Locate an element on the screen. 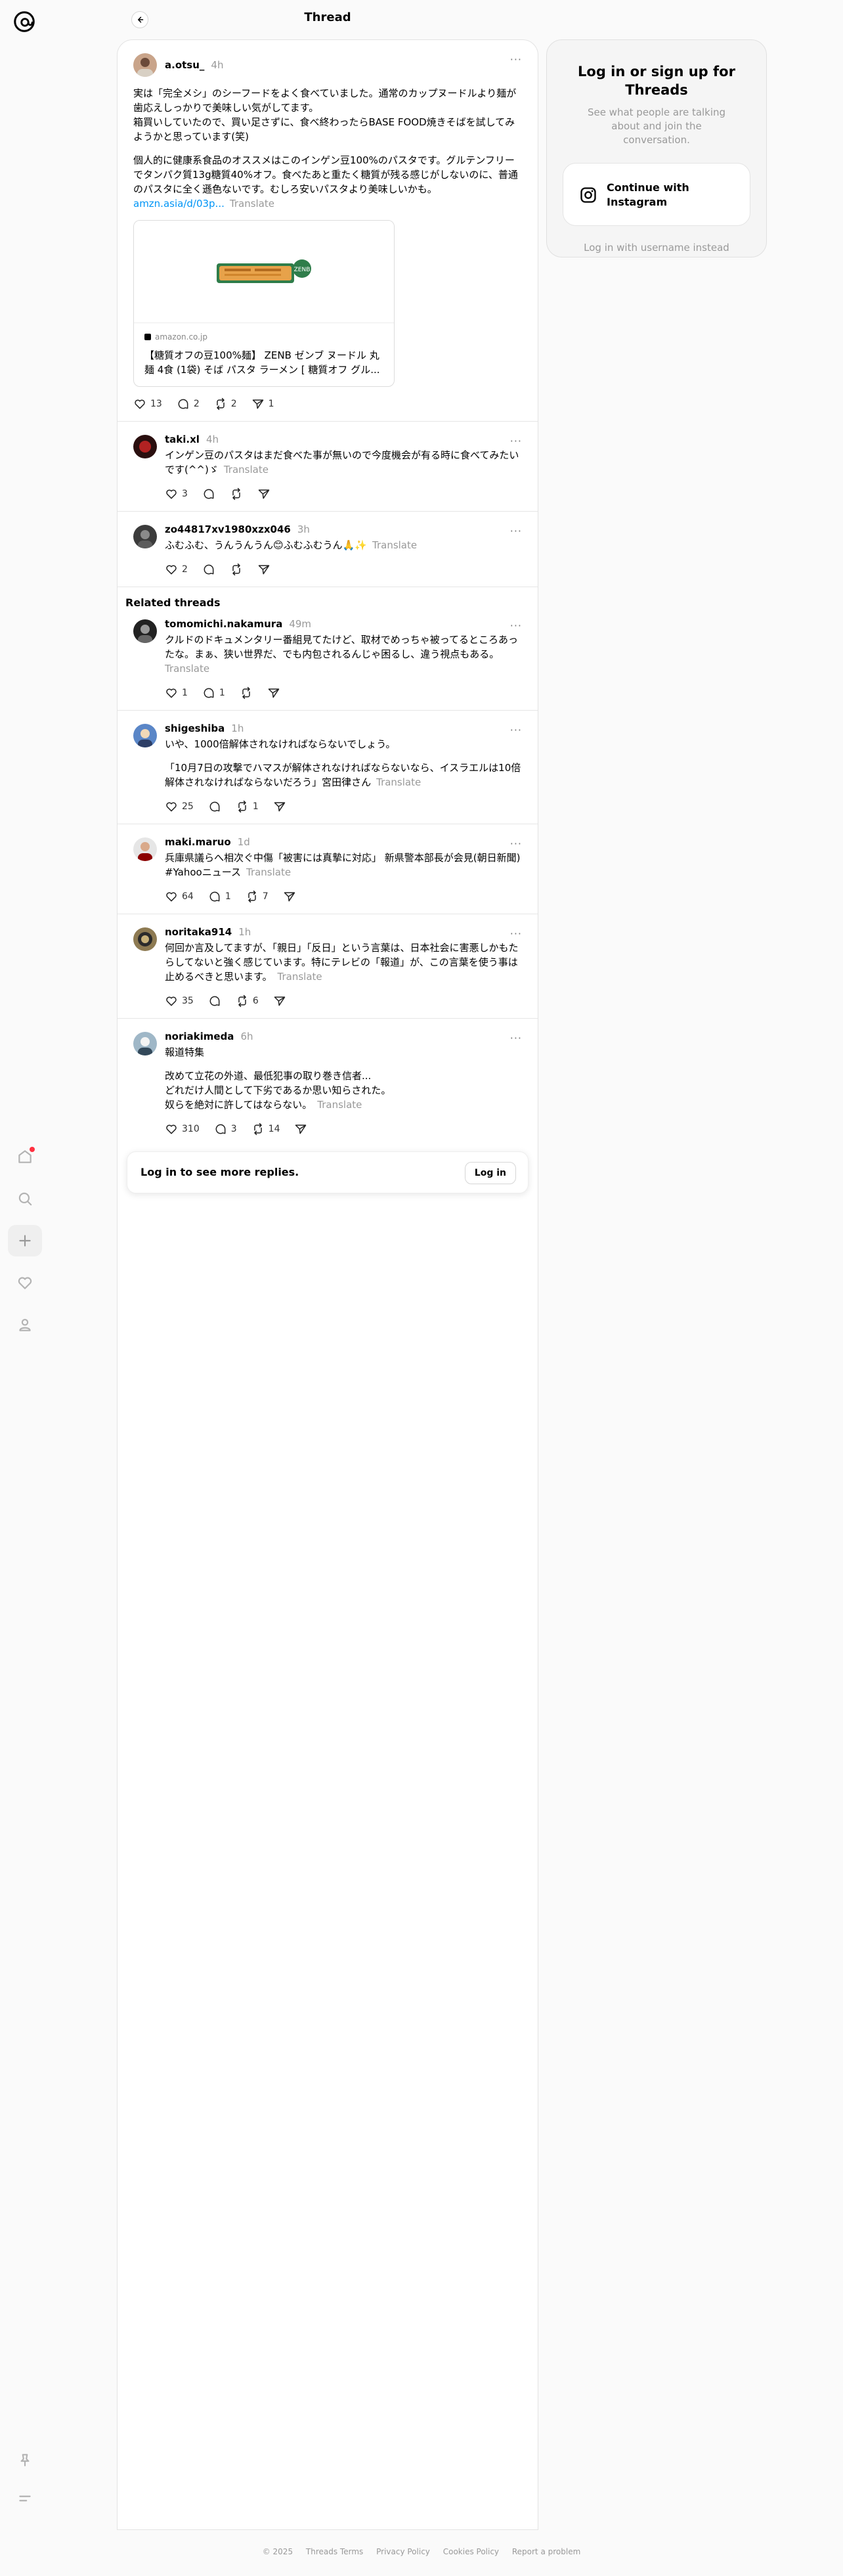 This screenshot has height=2576, width=843. post-time: 6h is located at coordinates (246, 1036).